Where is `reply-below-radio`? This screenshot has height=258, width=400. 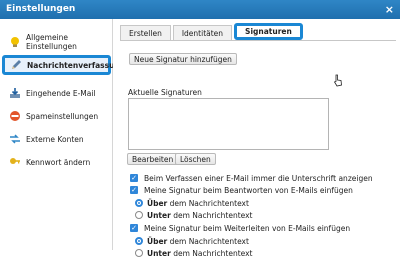
reply-below-radio is located at coordinates (139, 215).